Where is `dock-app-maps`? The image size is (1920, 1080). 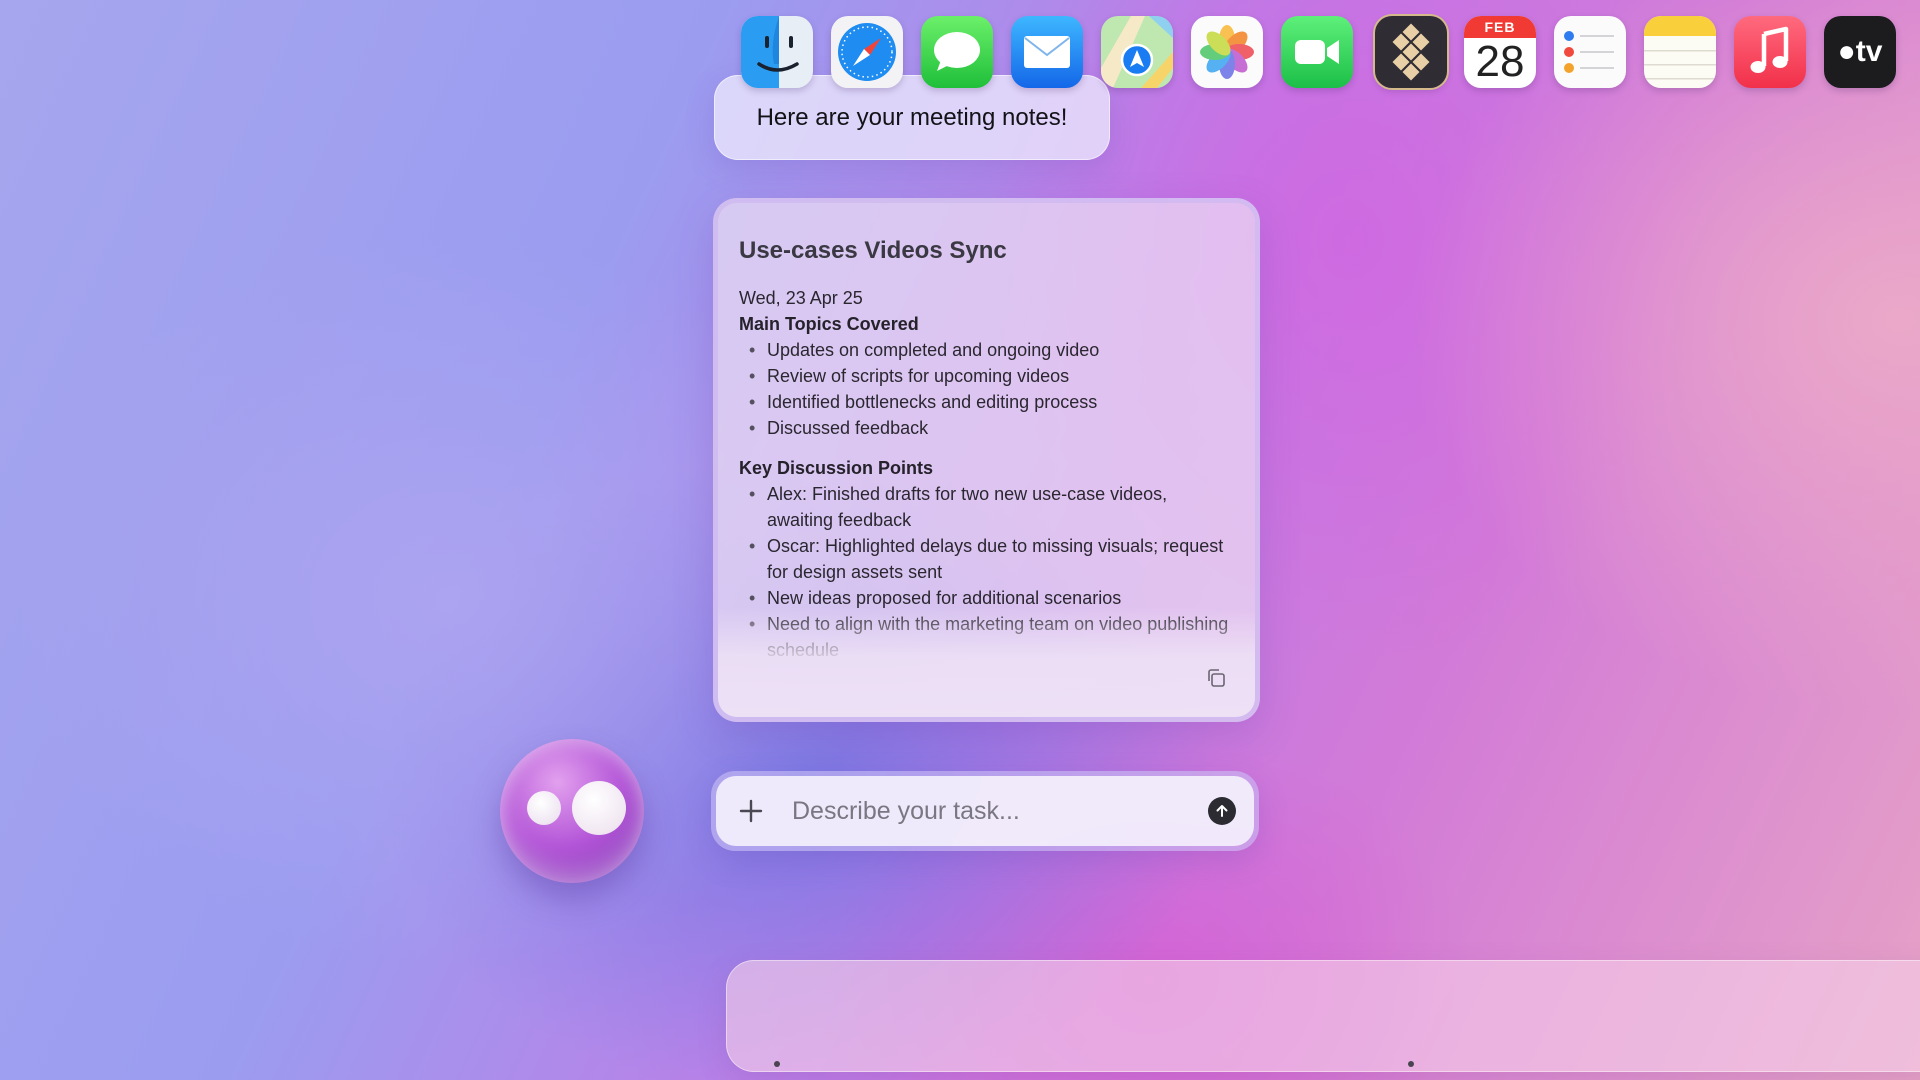 dock-app-maps is located at coordinates (1137, 52).